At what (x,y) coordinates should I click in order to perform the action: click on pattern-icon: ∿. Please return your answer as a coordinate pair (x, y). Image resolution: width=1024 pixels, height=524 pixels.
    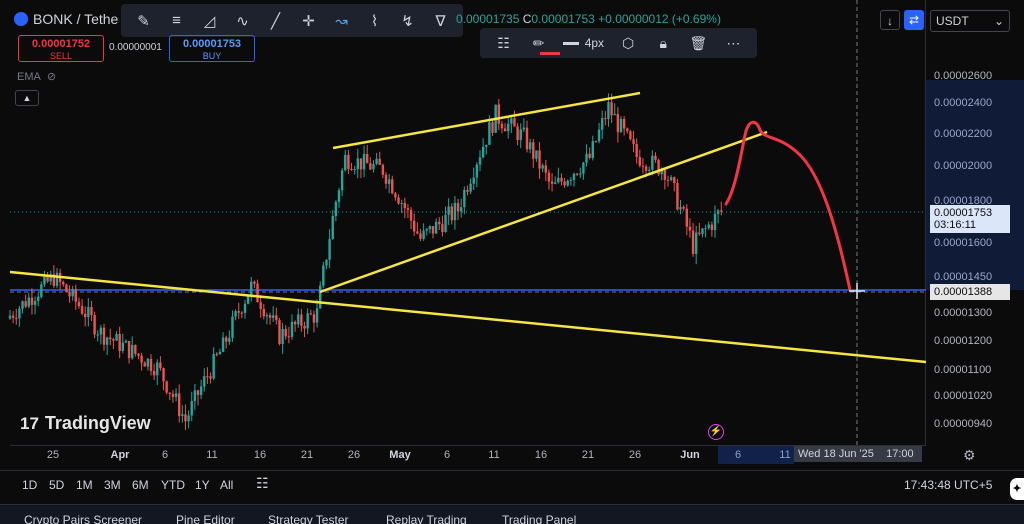
    Looking at the image, I should click on (243, 21).